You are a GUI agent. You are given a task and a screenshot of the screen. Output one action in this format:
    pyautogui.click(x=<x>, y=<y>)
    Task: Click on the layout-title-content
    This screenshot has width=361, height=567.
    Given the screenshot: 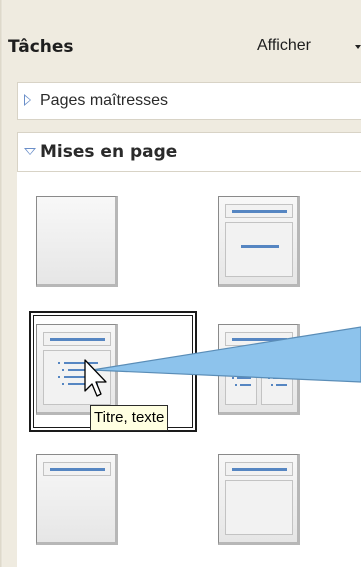 What is the action you would take?
    pyautogui.click(x=259, y=241)
    